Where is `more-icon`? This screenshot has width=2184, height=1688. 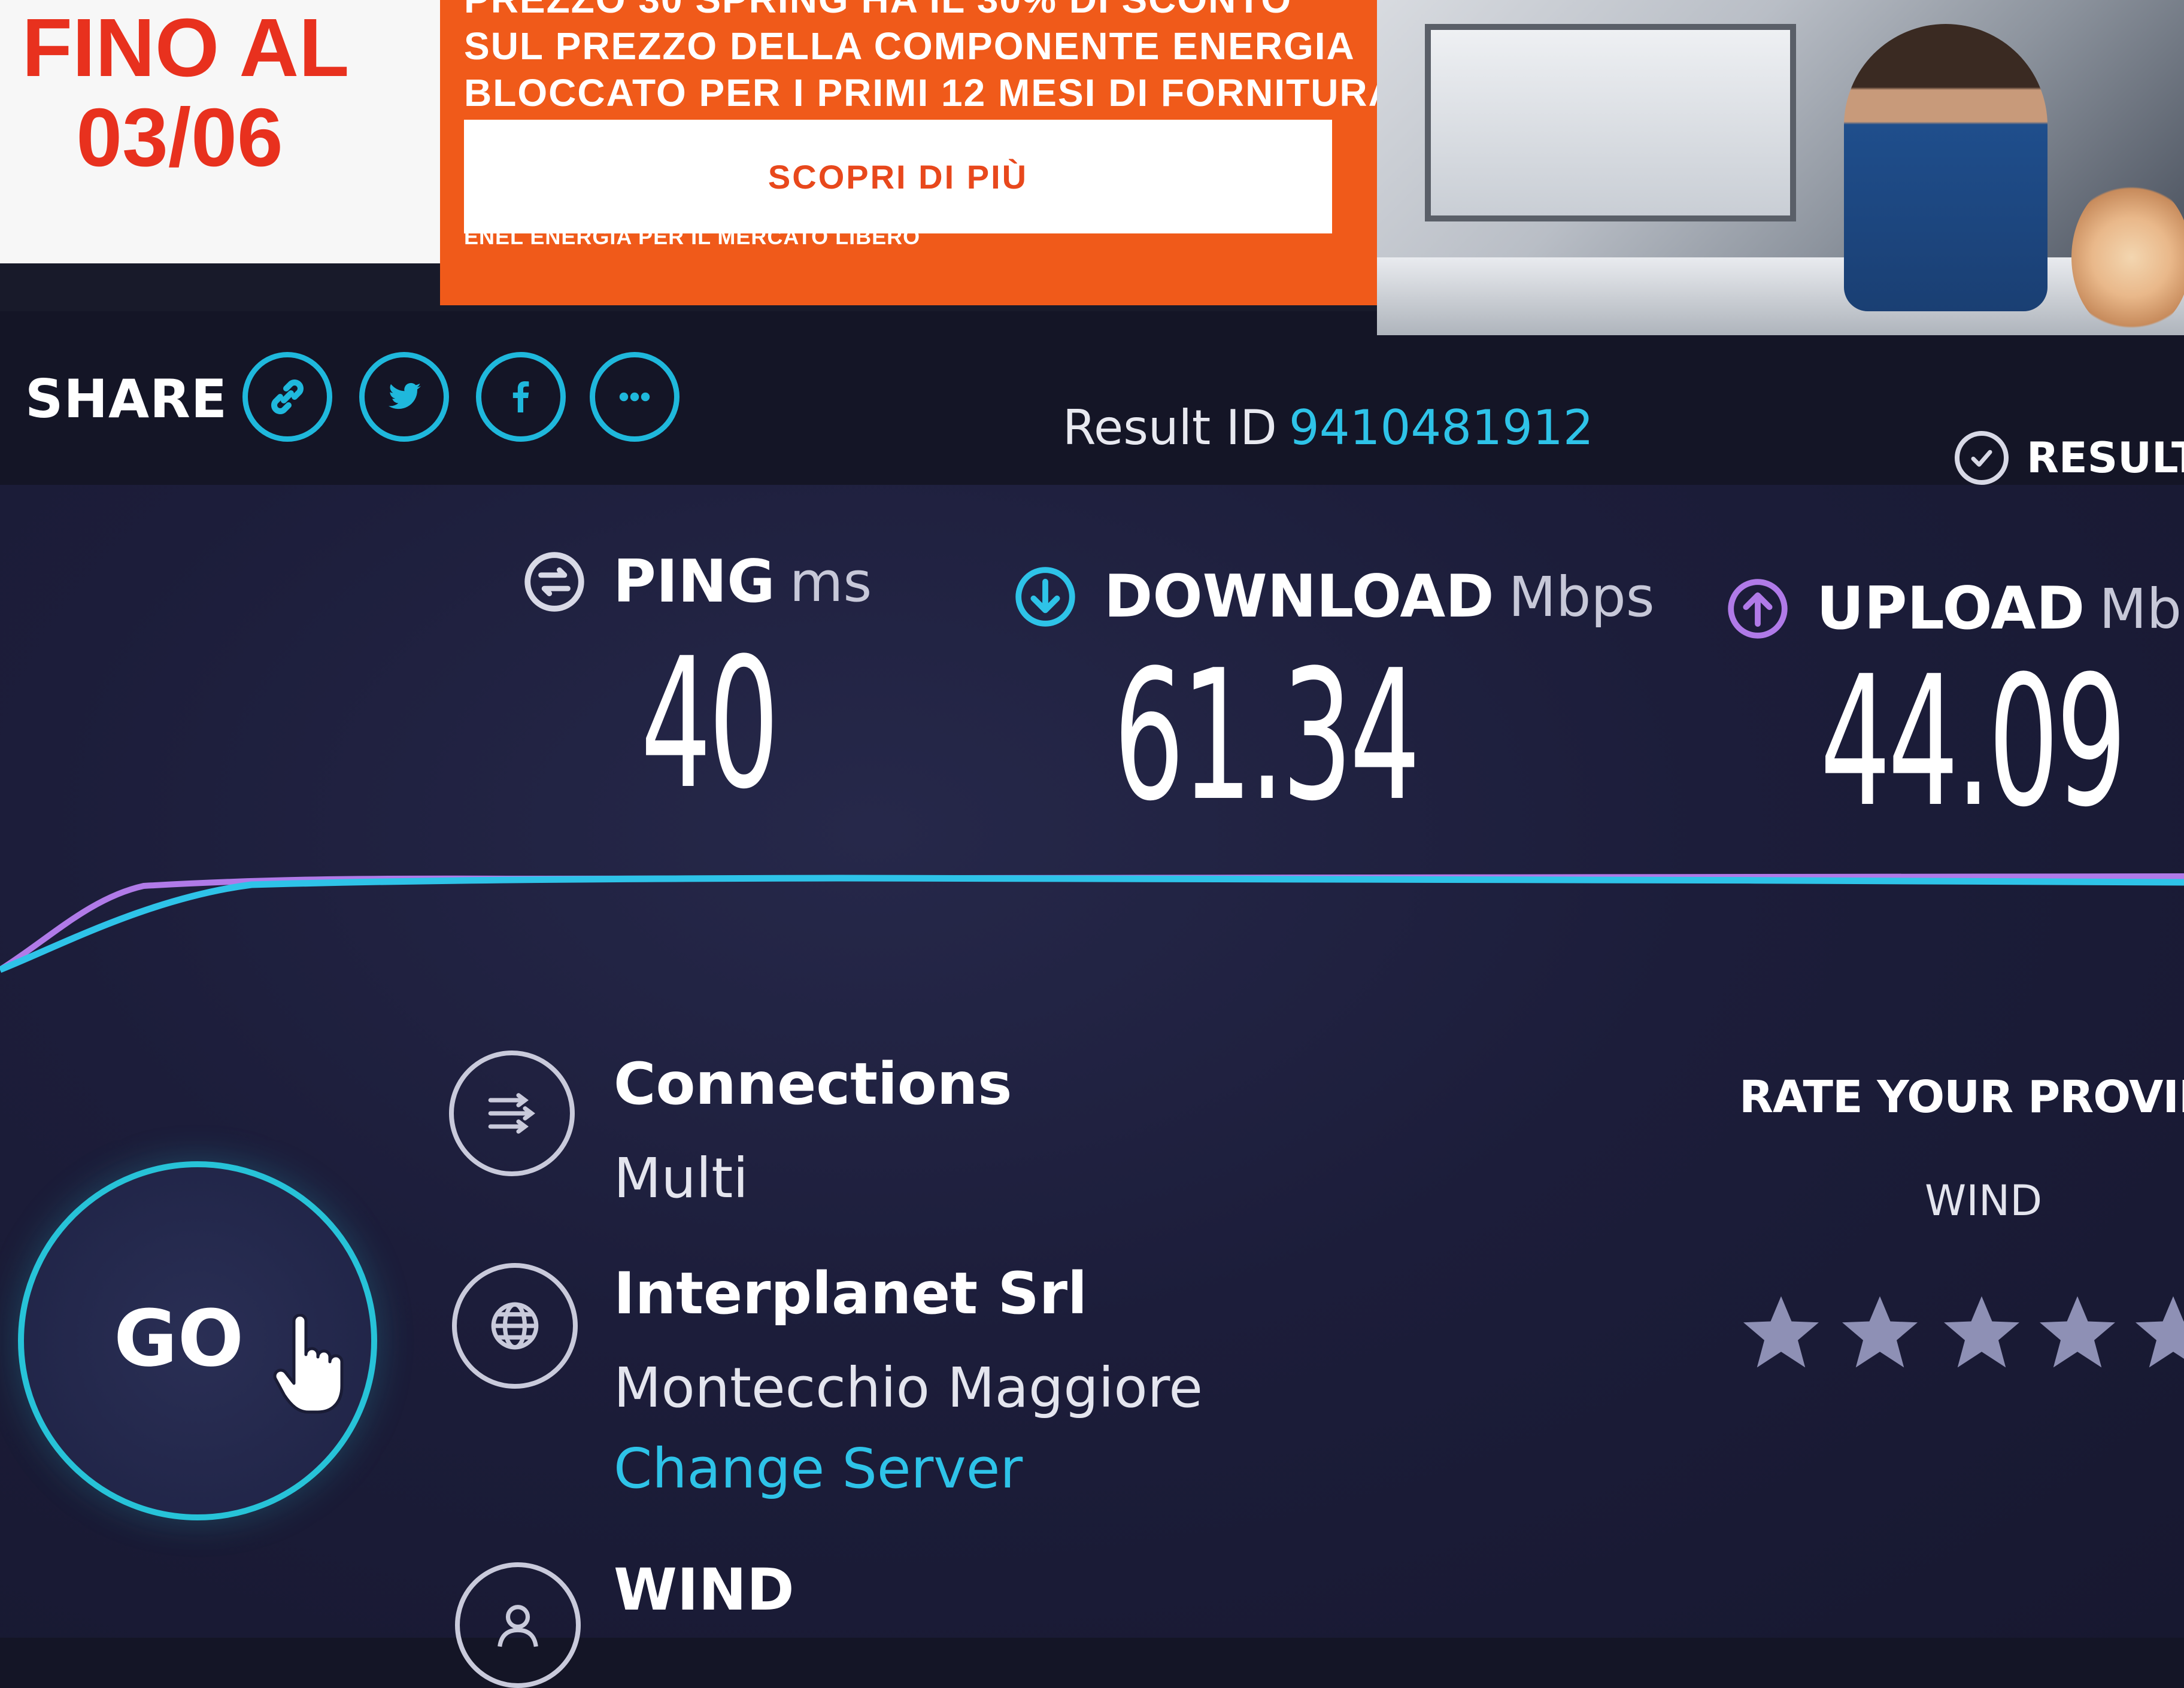 more-icon is located at coordinates (635, 397).